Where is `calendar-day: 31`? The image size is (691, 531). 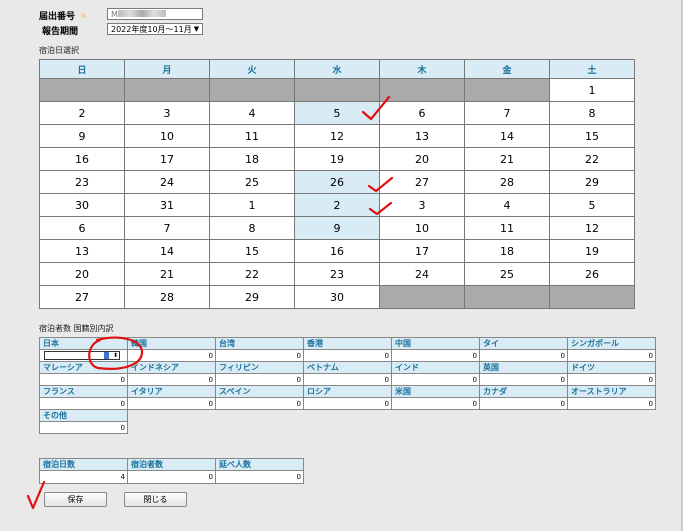 calendar-day: 31 is located at coordinates (167, 205).